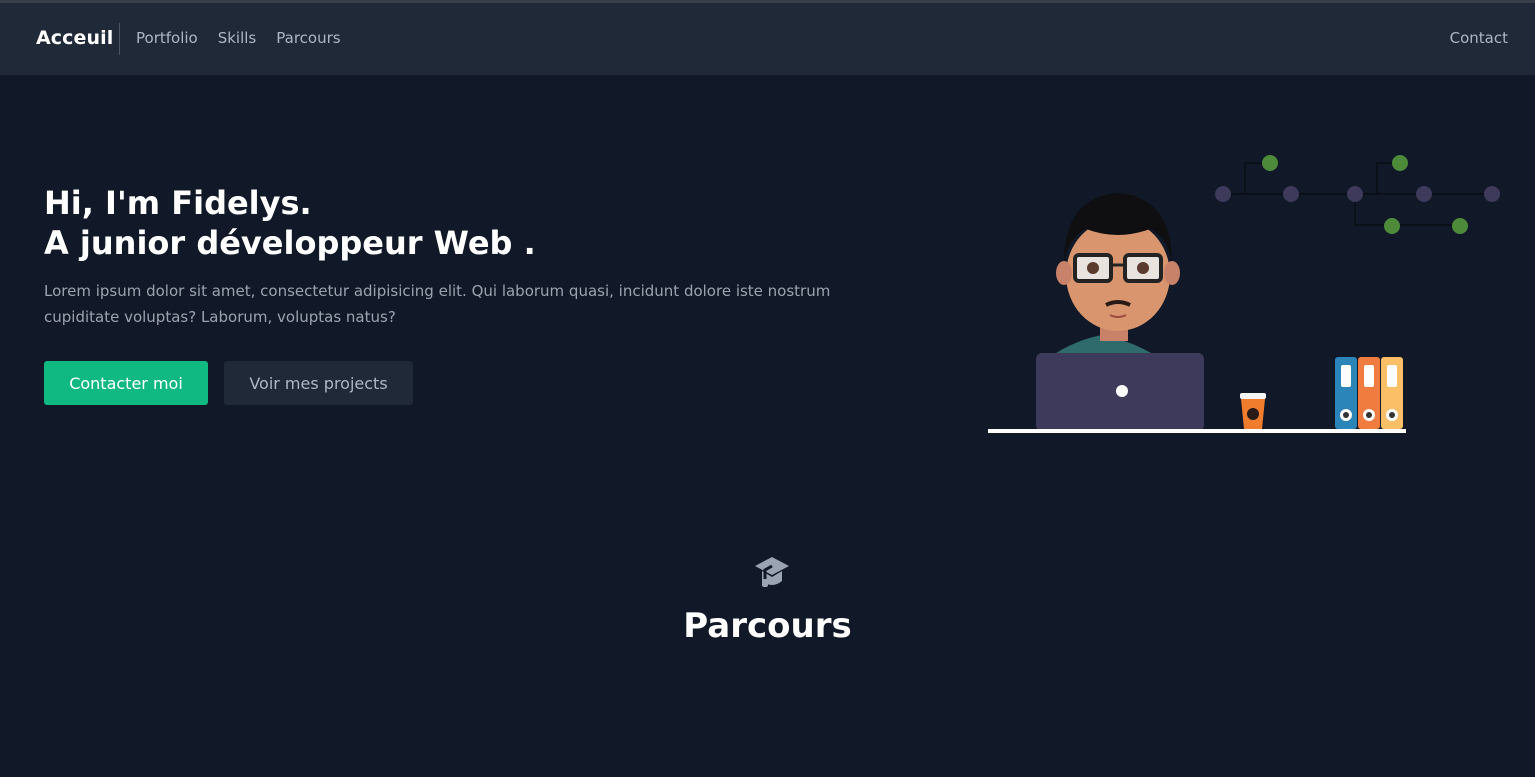 This screenshot has height=777, width=1535. I want to click on nav-link-portfolio: Portfolio, so click(167, 38).